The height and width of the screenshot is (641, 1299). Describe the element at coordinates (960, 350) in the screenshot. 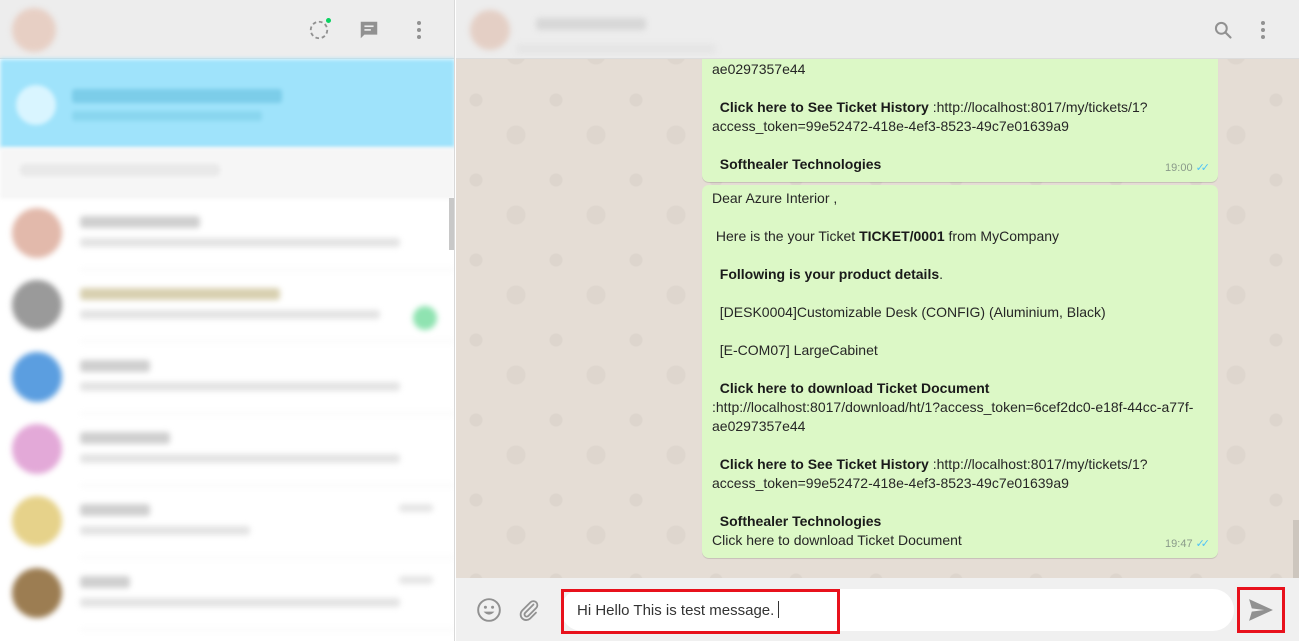

I see `message-line: [E-COM07] LargeCabinet` at that location.